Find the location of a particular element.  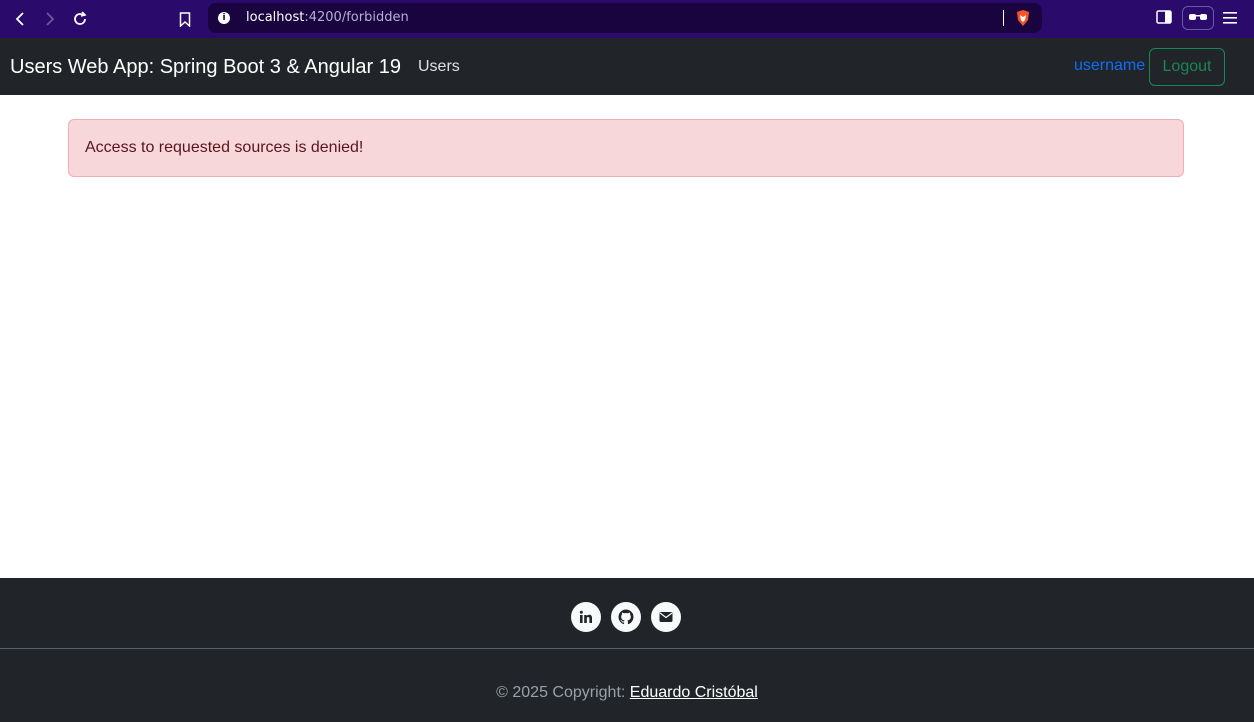

github-icon is located at coordinates (626, 617).